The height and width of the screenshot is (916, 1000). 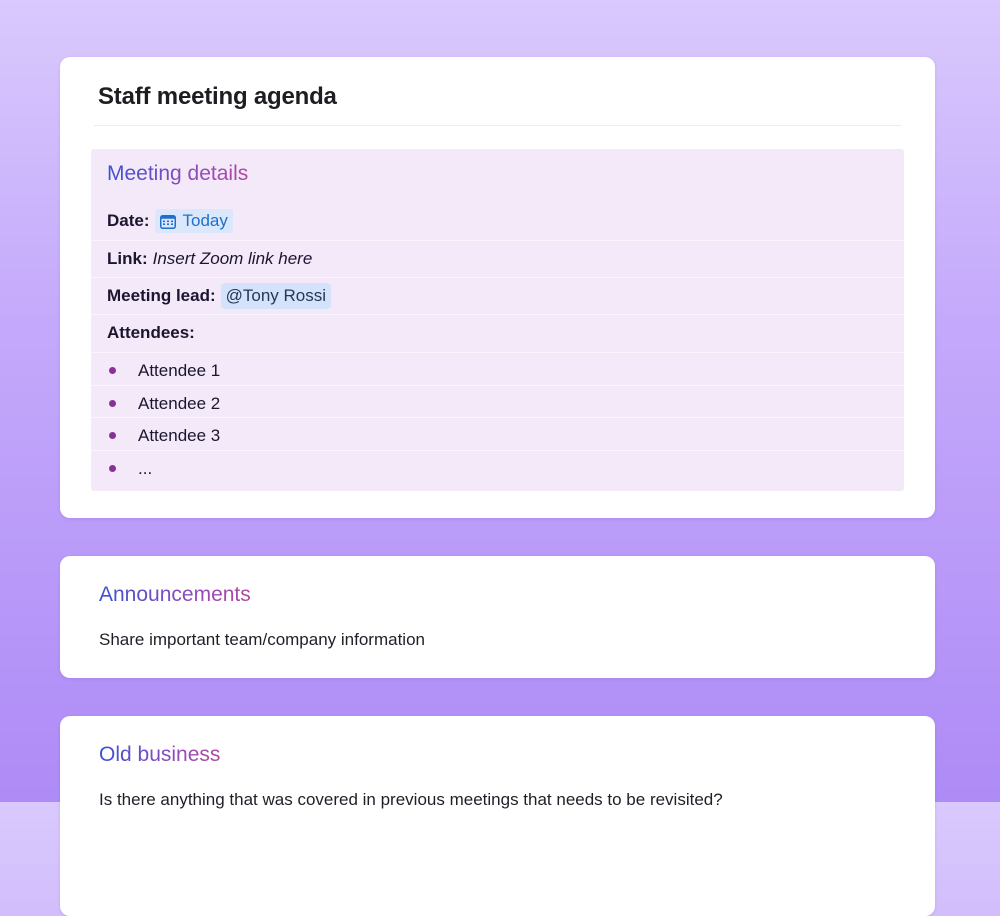 I want to click on attendee-3: Attendee 3, so click(x=179, y=435).